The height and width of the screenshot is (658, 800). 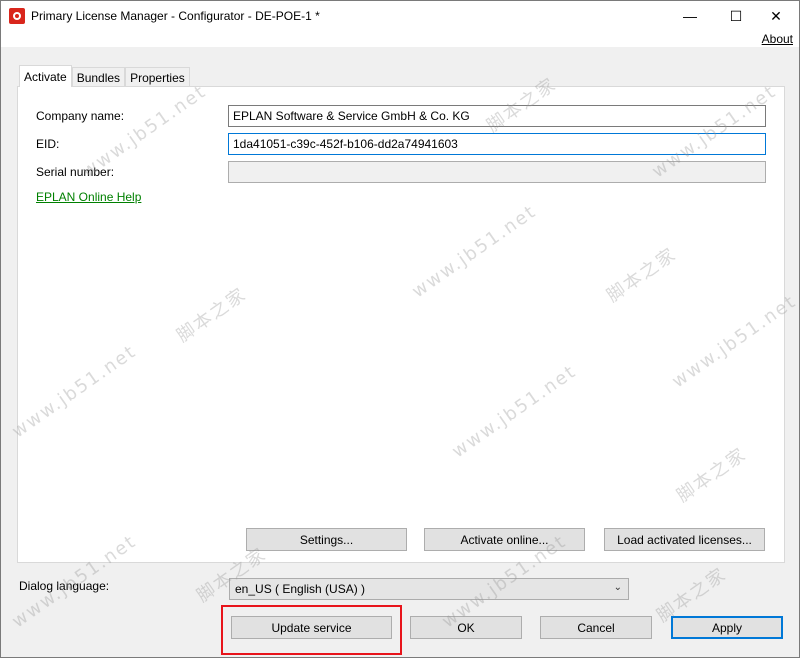 I want to click on minimize-button: —, so click(x=690, y=16).